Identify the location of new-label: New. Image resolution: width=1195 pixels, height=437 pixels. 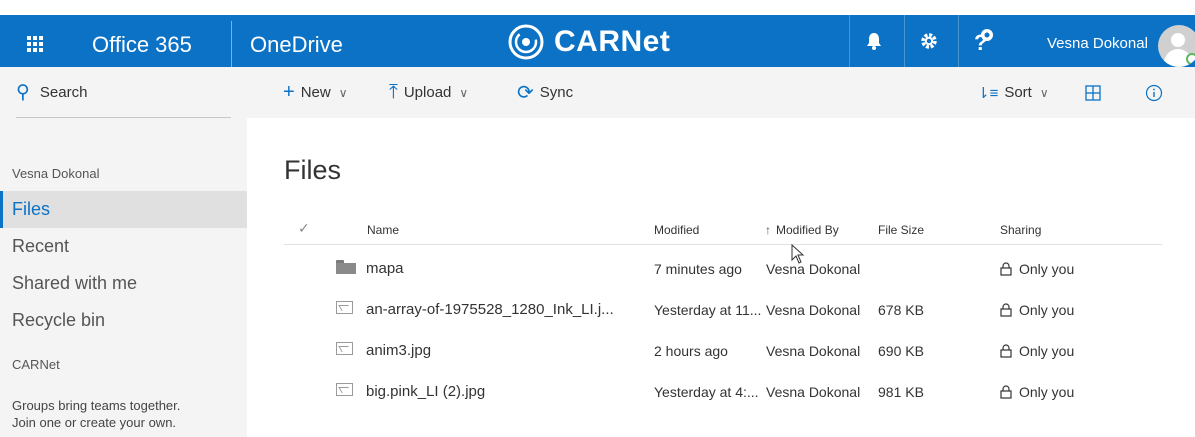
(315, 92).